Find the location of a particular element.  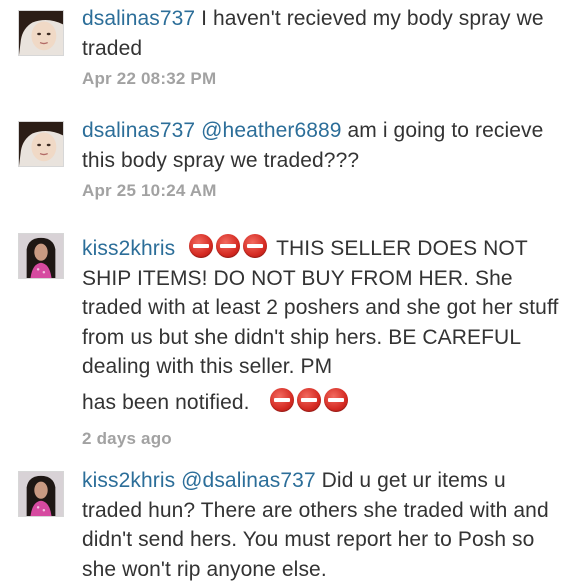

comment-timestamp: 2 days ago is located at coordinates (127, 438).